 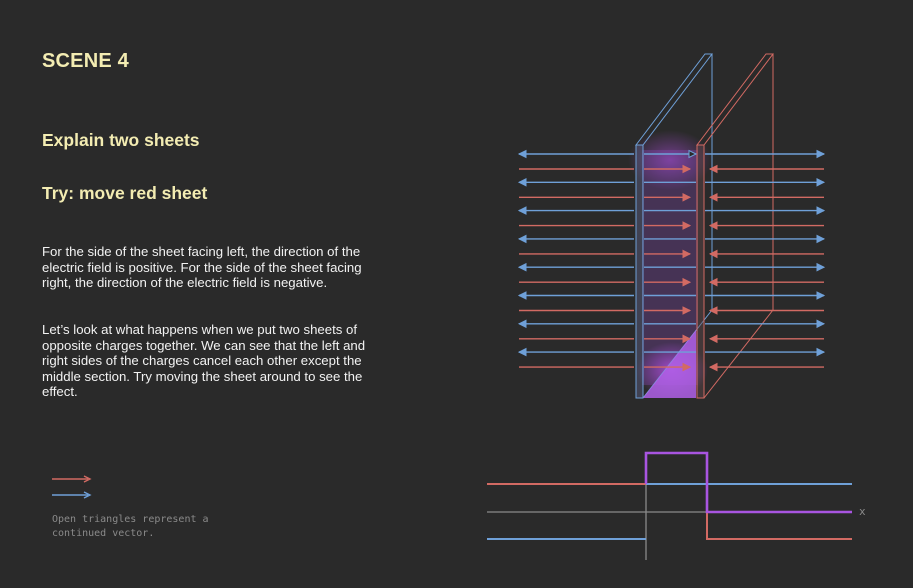 I want to click on graph-net-field, so click(x=748, y=482).